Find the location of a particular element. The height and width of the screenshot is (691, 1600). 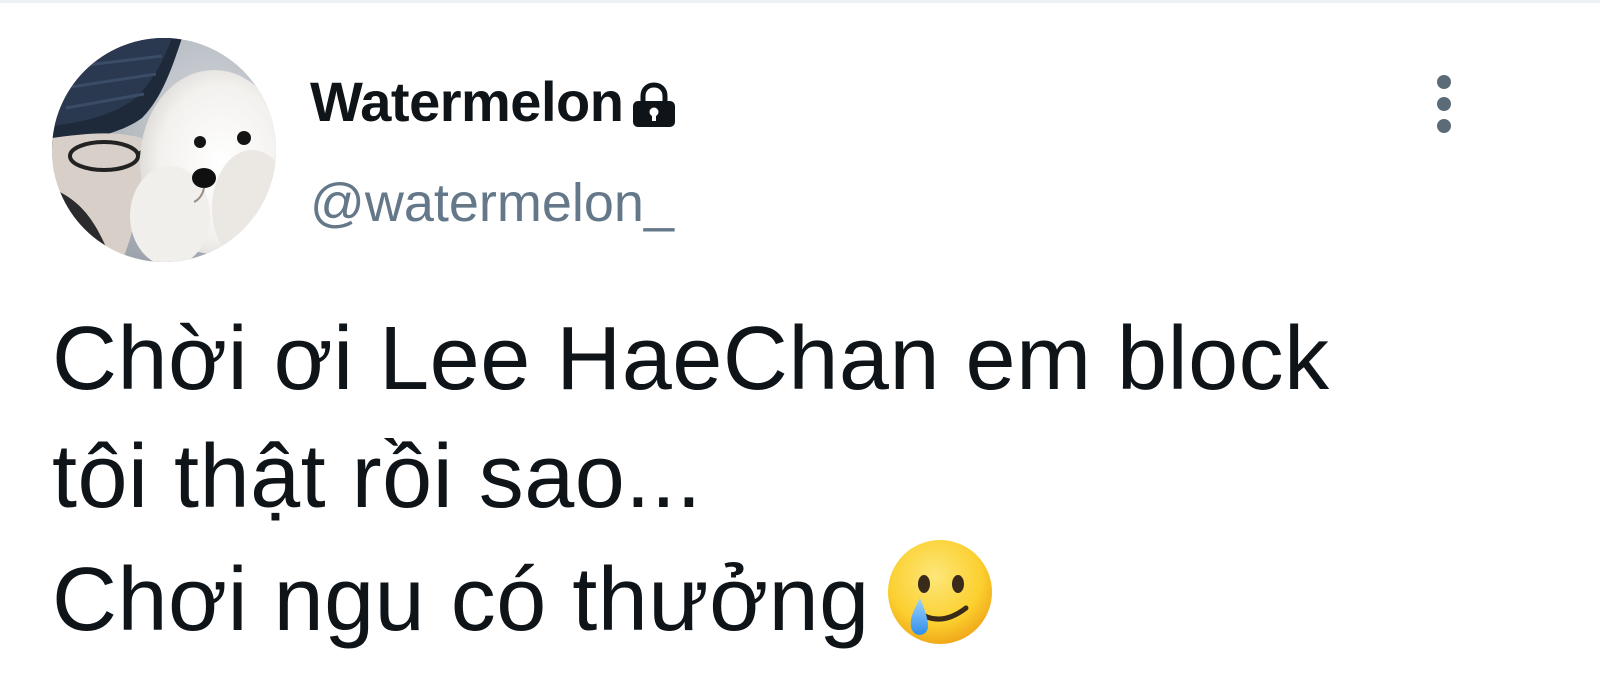

avatar is located at coordinates (164, 150).